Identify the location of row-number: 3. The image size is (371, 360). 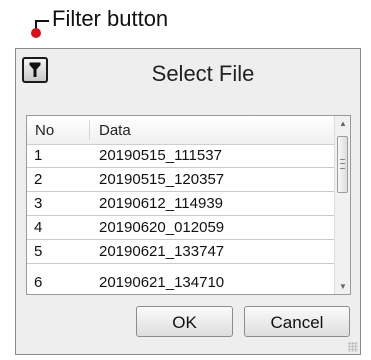
(38, 203).